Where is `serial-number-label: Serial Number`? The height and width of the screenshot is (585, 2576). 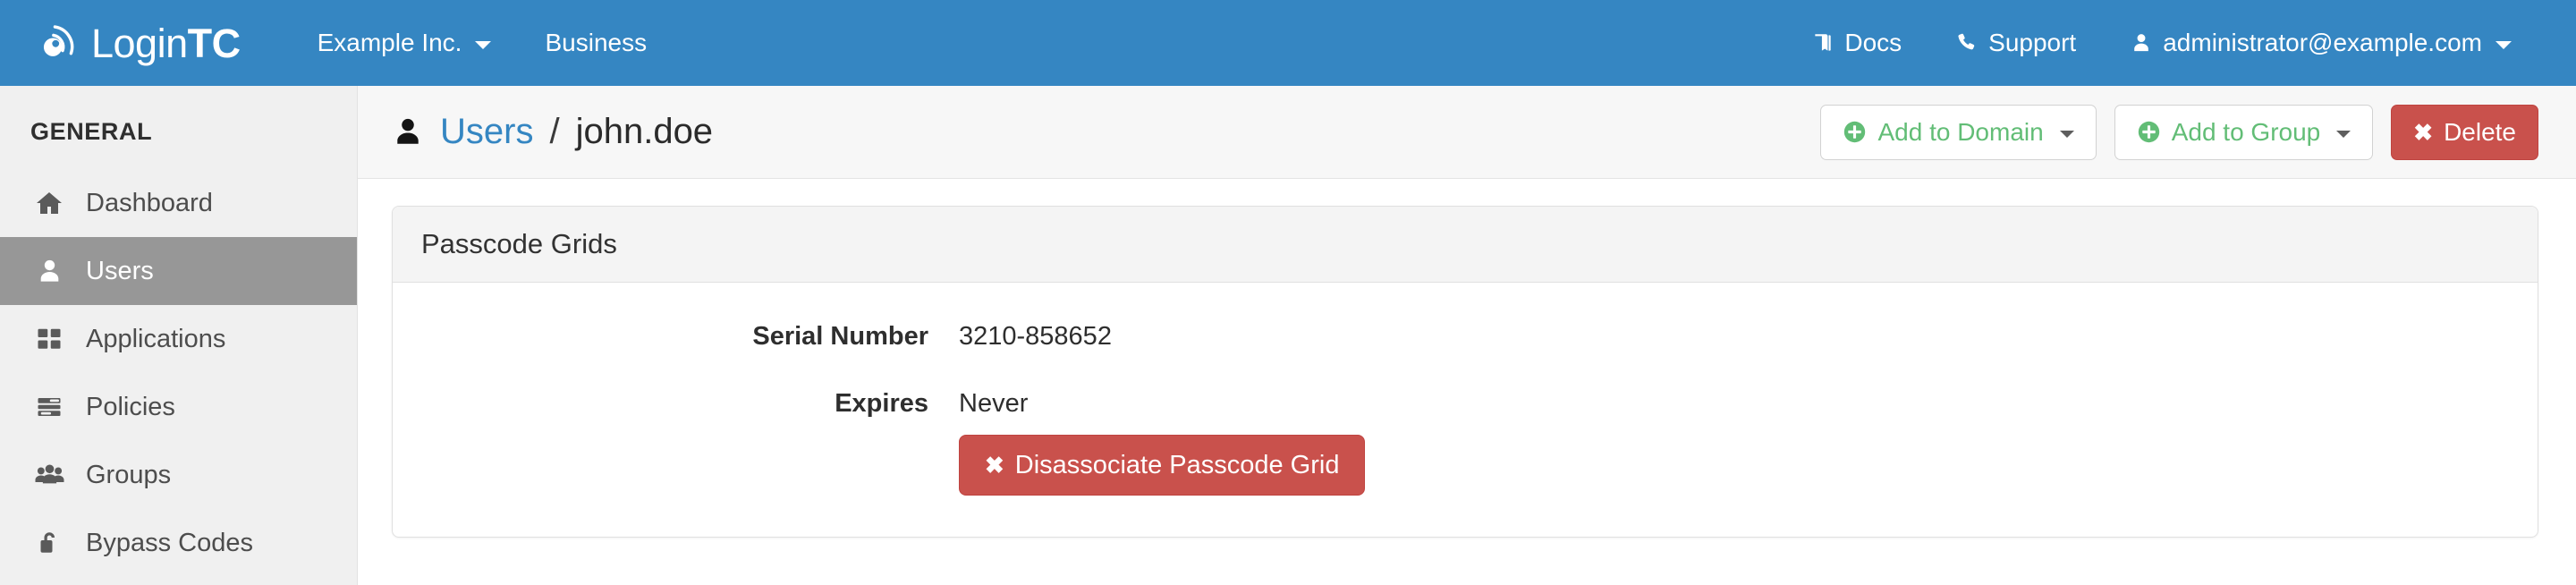 serial-number-label: Serial Number is located at coordinates (840, 336).